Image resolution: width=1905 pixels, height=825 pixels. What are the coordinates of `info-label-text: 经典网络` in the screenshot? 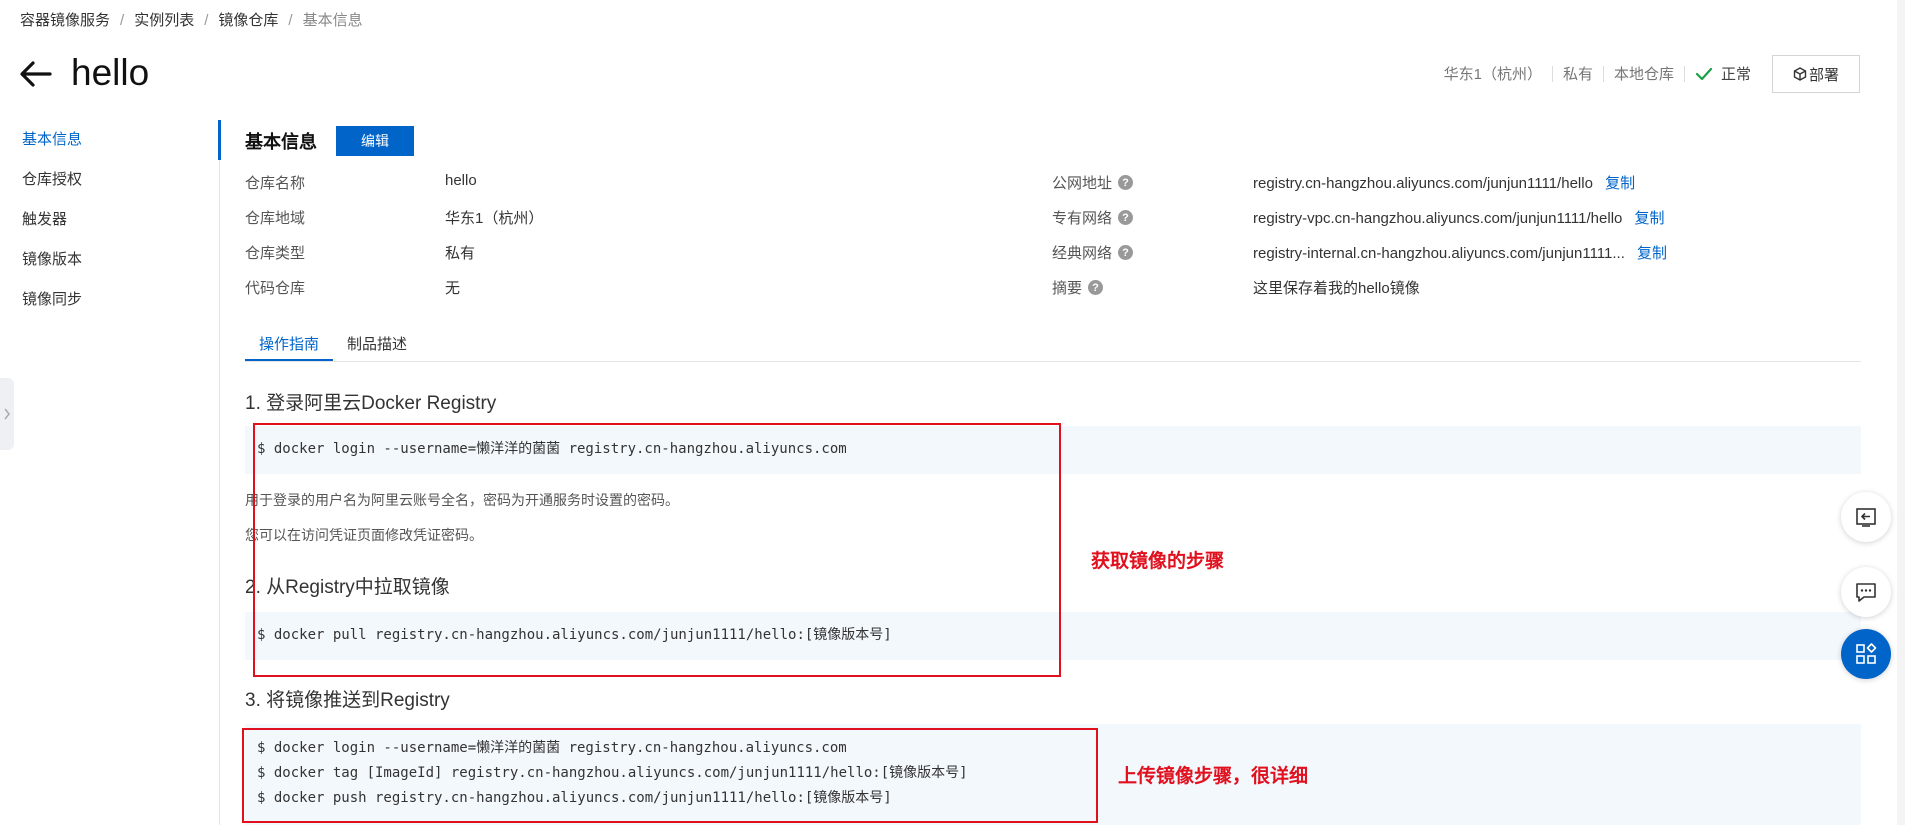 It's located at (1082, 253).